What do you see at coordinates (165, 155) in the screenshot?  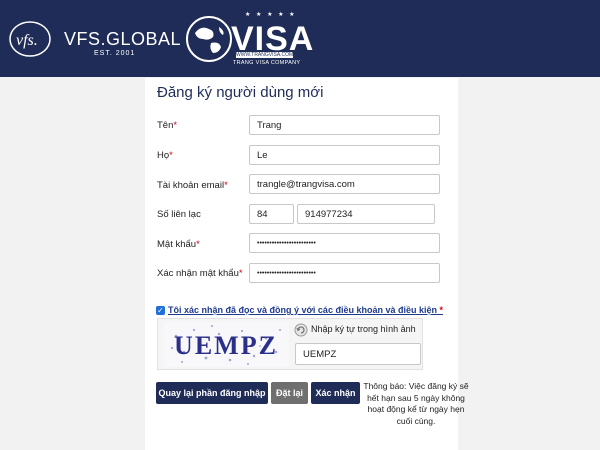 I see `last-name-label: Họ*` at bounding box center [165, 155].